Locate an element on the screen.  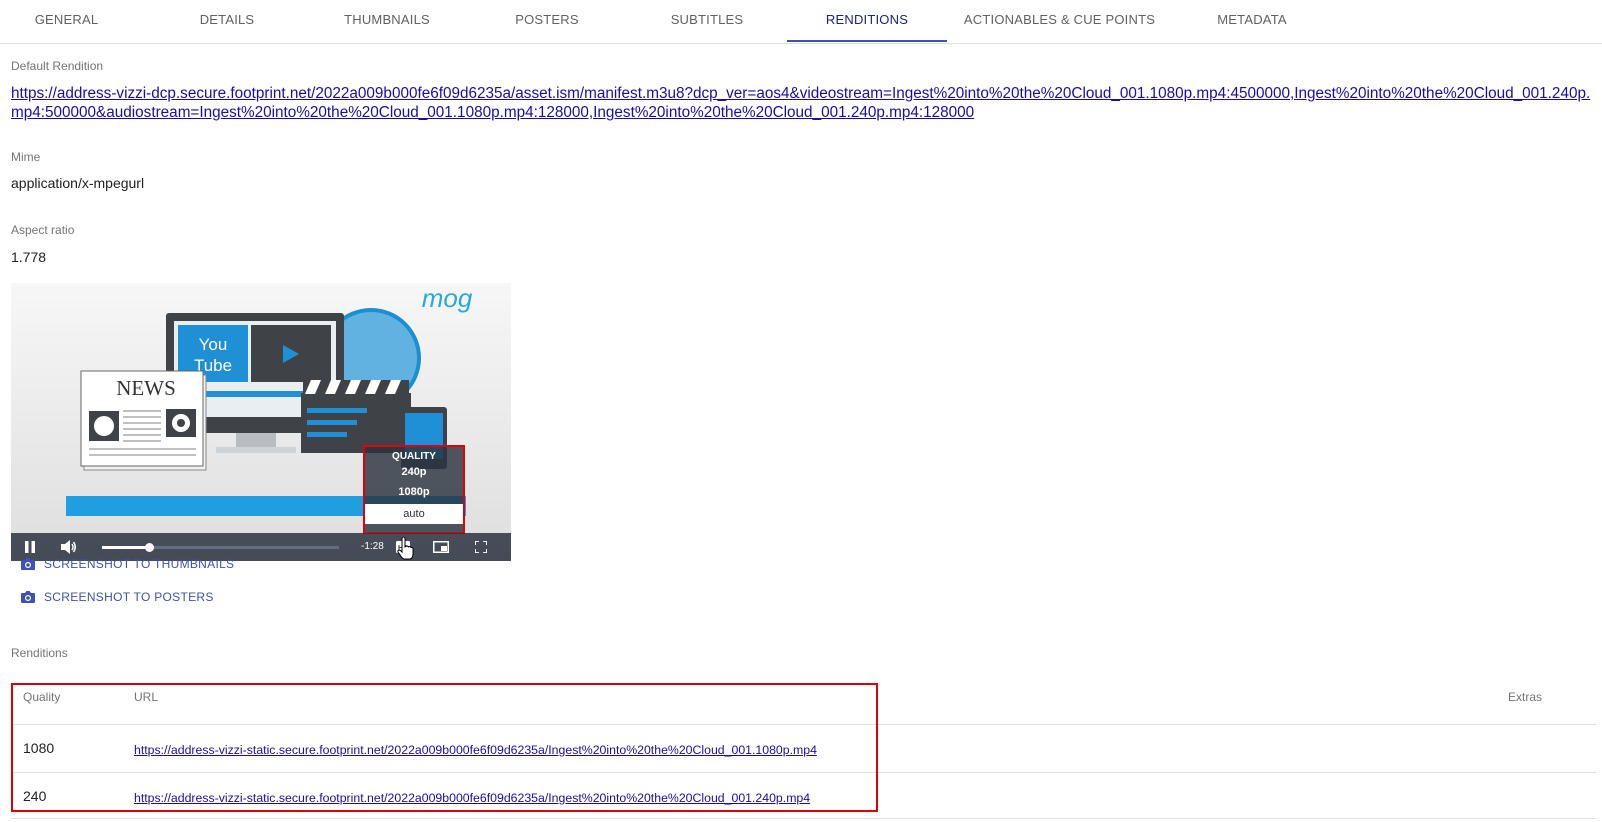
tab-posters: POSTERS is located at coordinates (547, 21).